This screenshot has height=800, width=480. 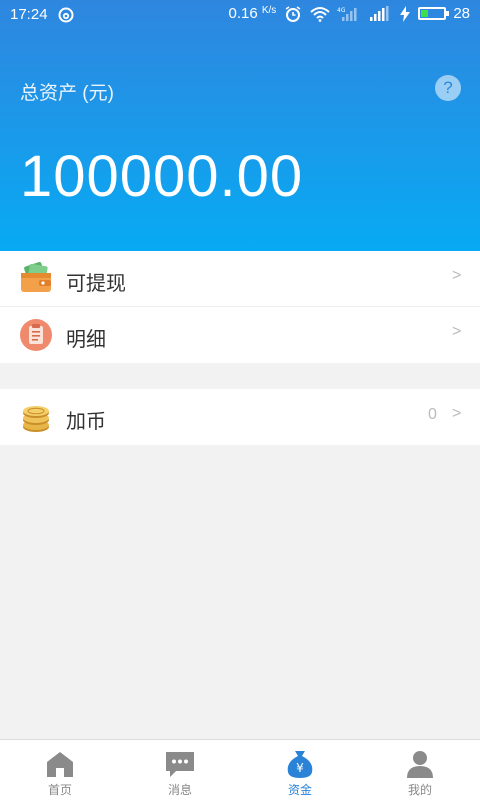 I want to click on coin-section: 加币 0 >, so click(x=240, y=417).